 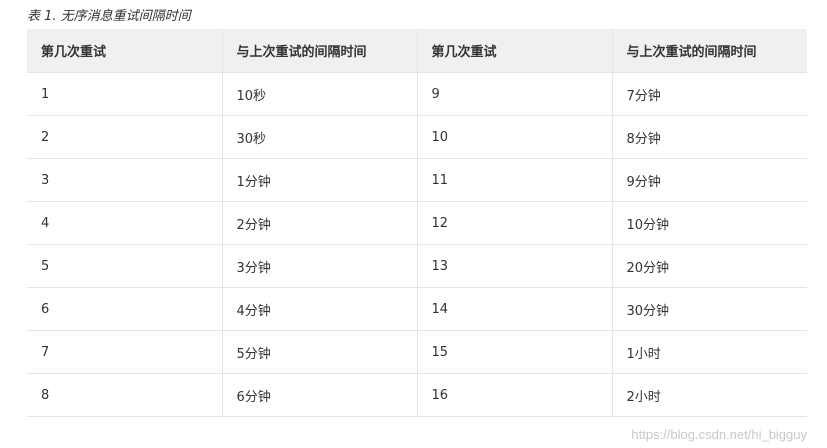 What do you see at coordinates (709, 309) in the screenshot?
I see `table-cell: 30分钟` at bounding box center [709, 309].